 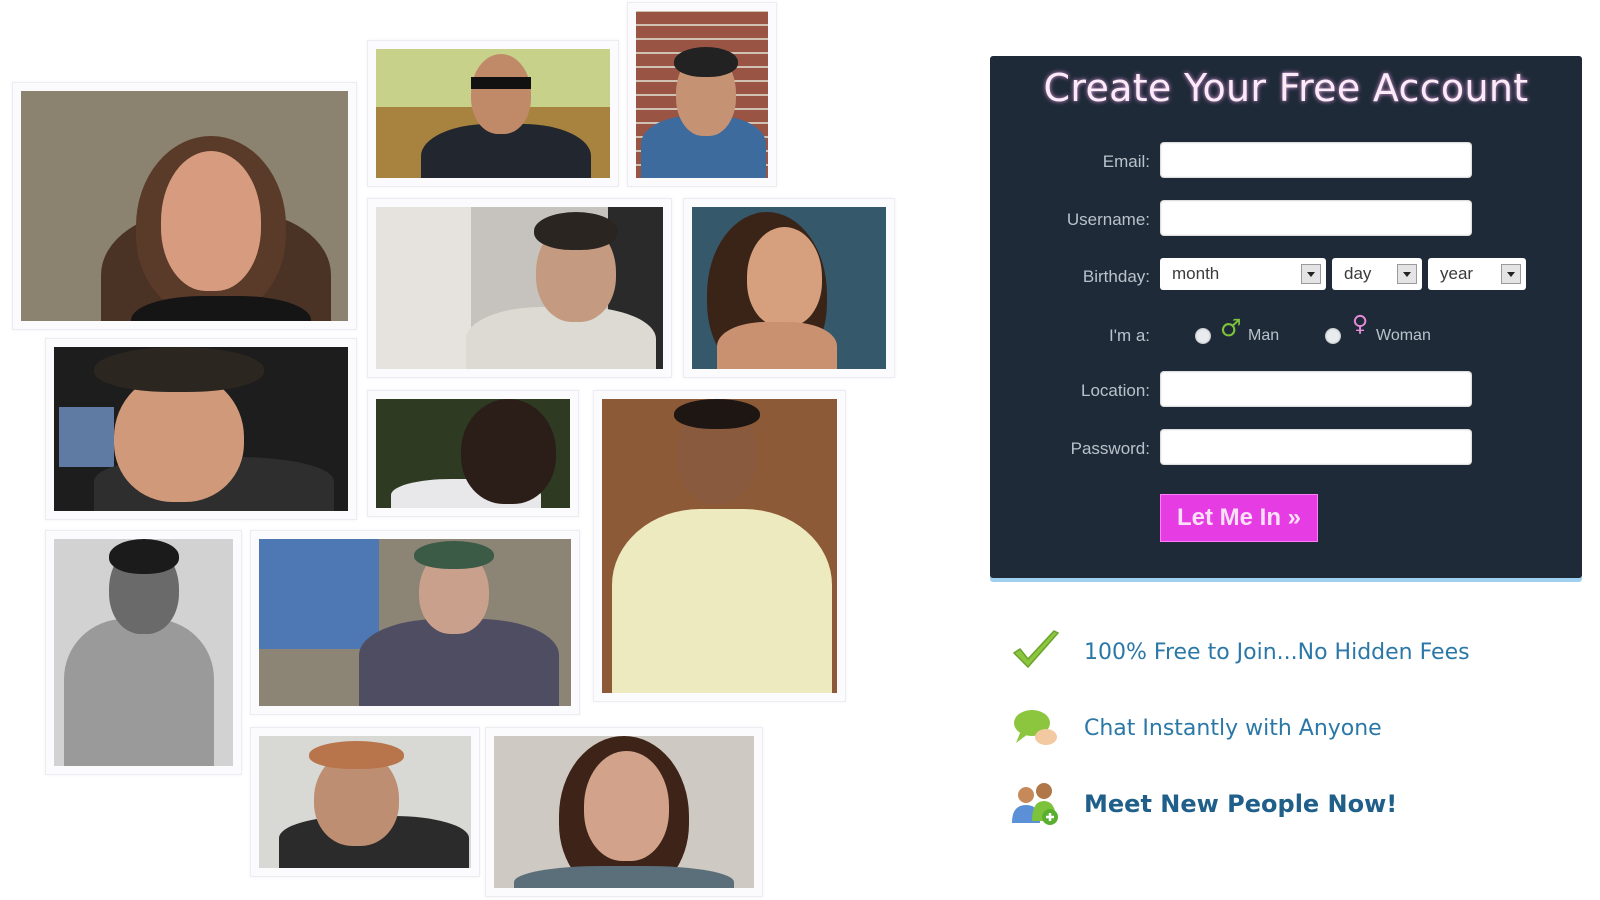 What do you see at coordinates (1457, 273) in the screenshot?
I see `birthday-year-value: year` at bounding box center [1457, 273].